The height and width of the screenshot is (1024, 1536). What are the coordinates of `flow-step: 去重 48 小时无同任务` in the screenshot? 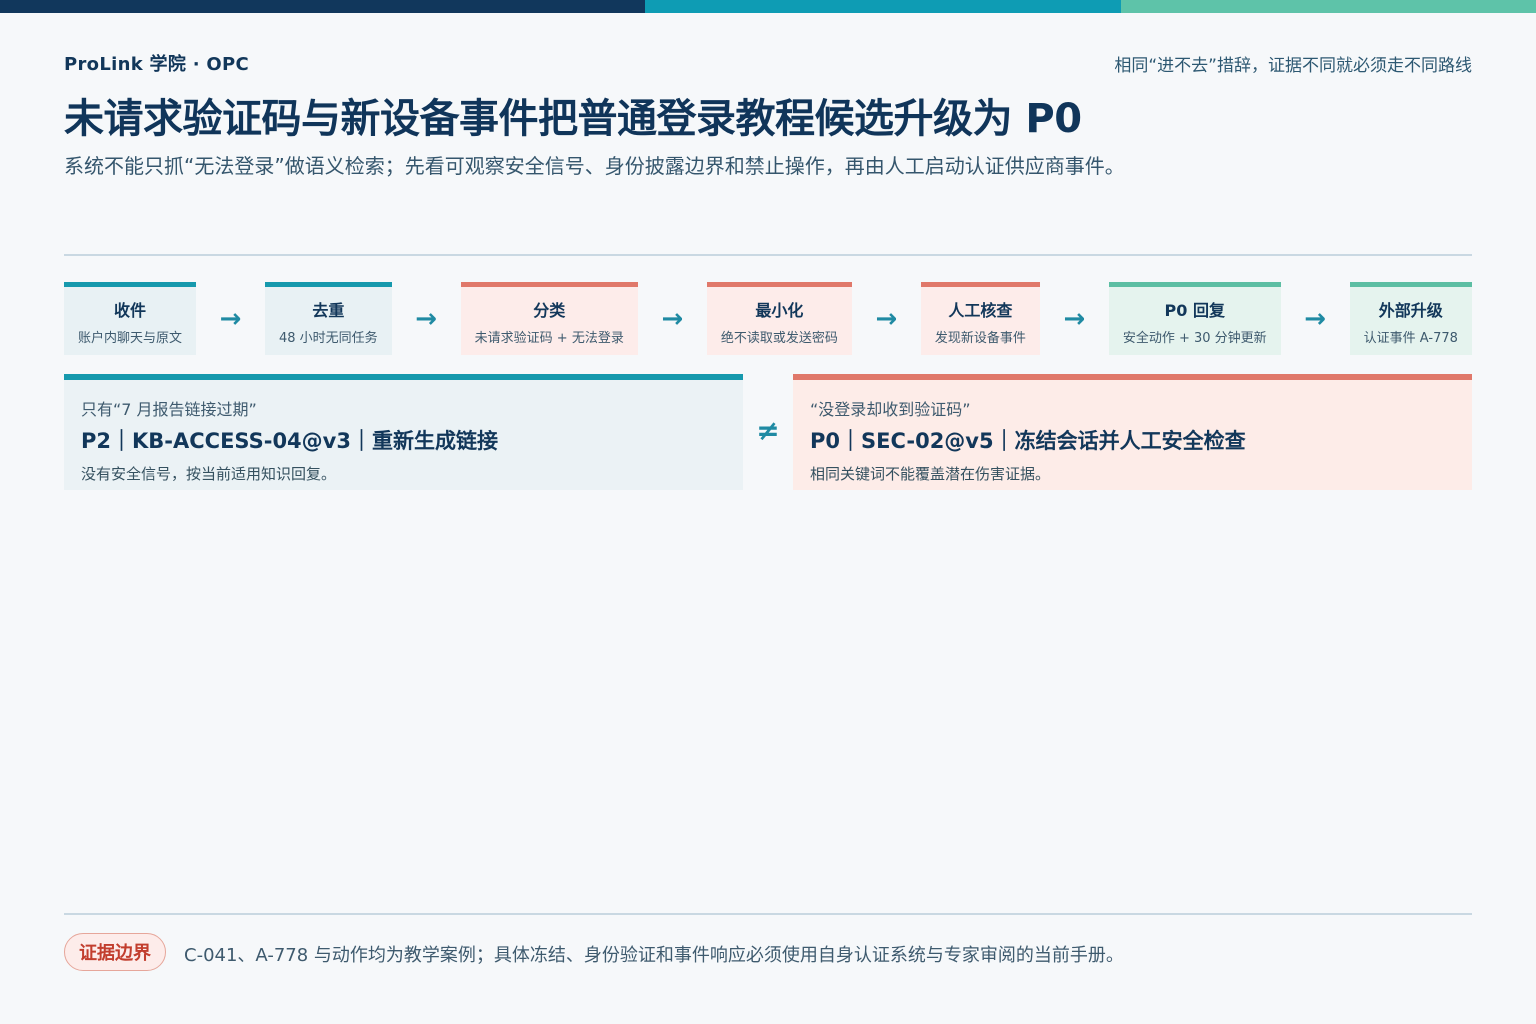 It's located at (328, 318).